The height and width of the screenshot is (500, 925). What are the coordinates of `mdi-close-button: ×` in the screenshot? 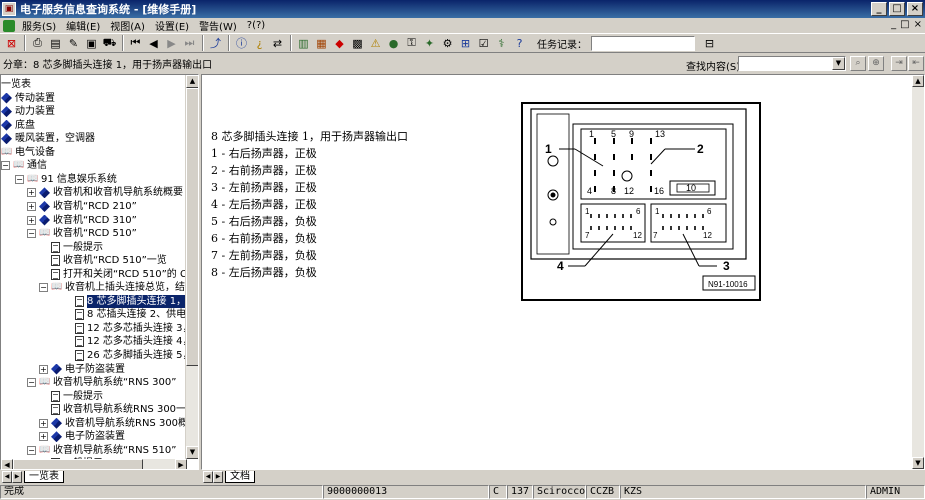 It's located at (918, 24).